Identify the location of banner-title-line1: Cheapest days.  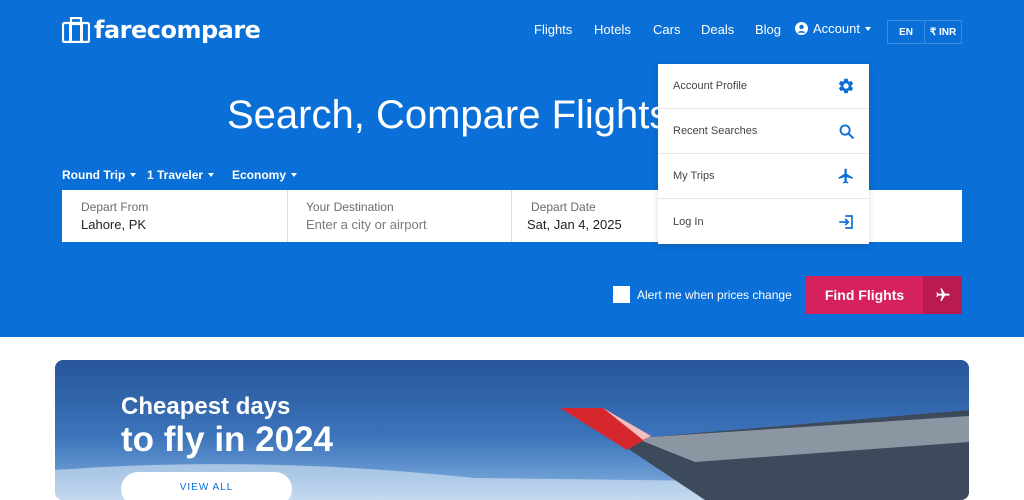
(206, 406).